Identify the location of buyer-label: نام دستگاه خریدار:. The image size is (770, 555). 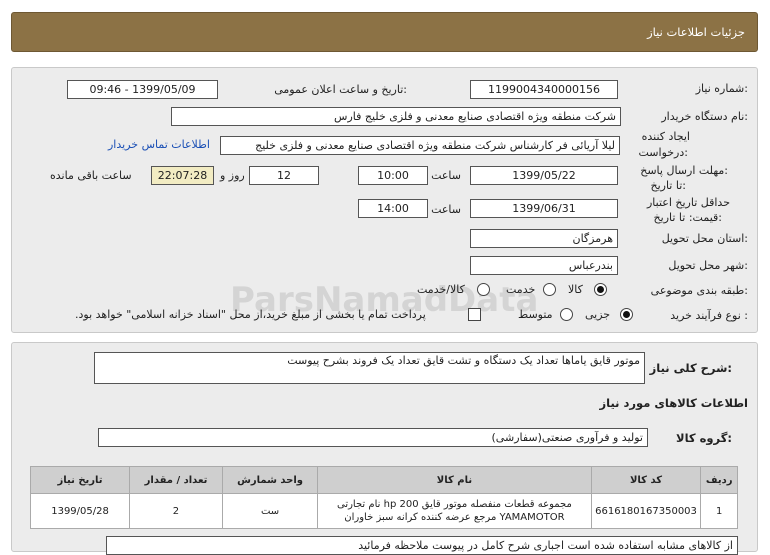
(704, 116).